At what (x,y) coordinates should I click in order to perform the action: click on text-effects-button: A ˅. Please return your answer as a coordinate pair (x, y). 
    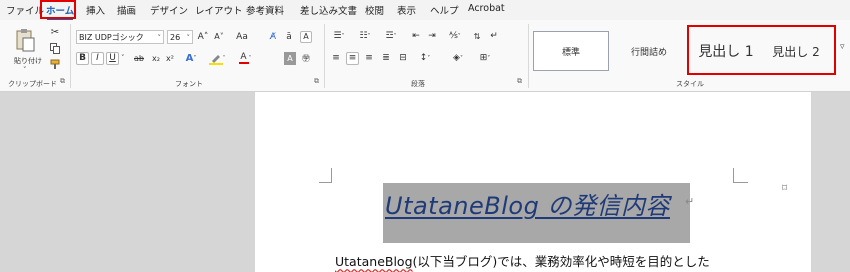
    Looking at the image, I should click on (191, 58).